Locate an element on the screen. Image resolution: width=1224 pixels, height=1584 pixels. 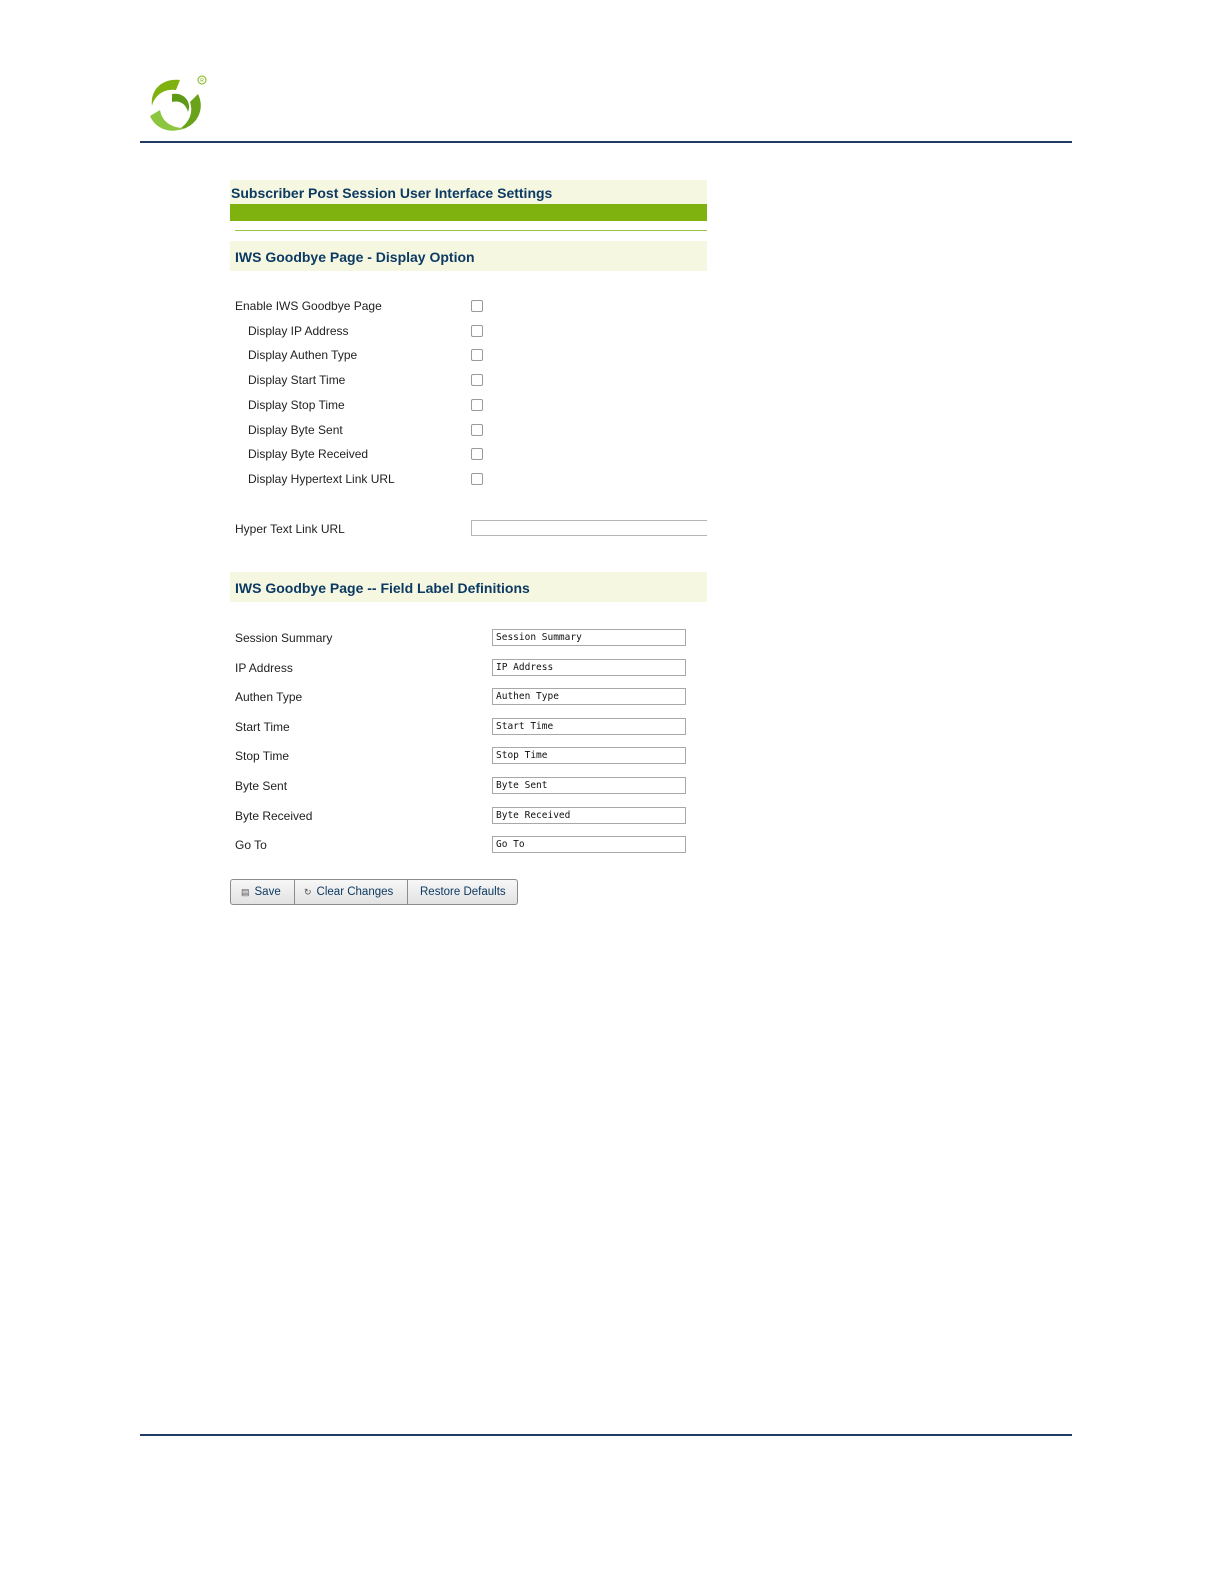
field-label-name: Byte Received is located at coordinates (274, 815).